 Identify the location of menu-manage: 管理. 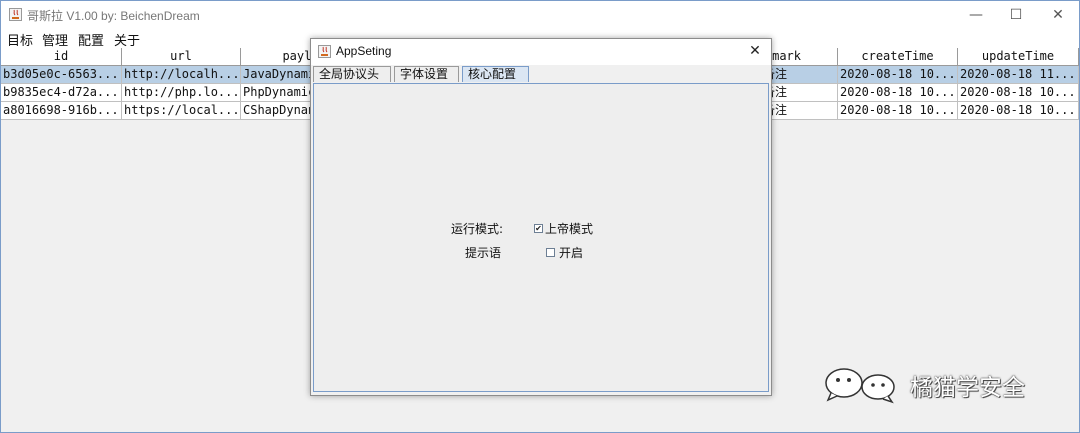
(55, 39).